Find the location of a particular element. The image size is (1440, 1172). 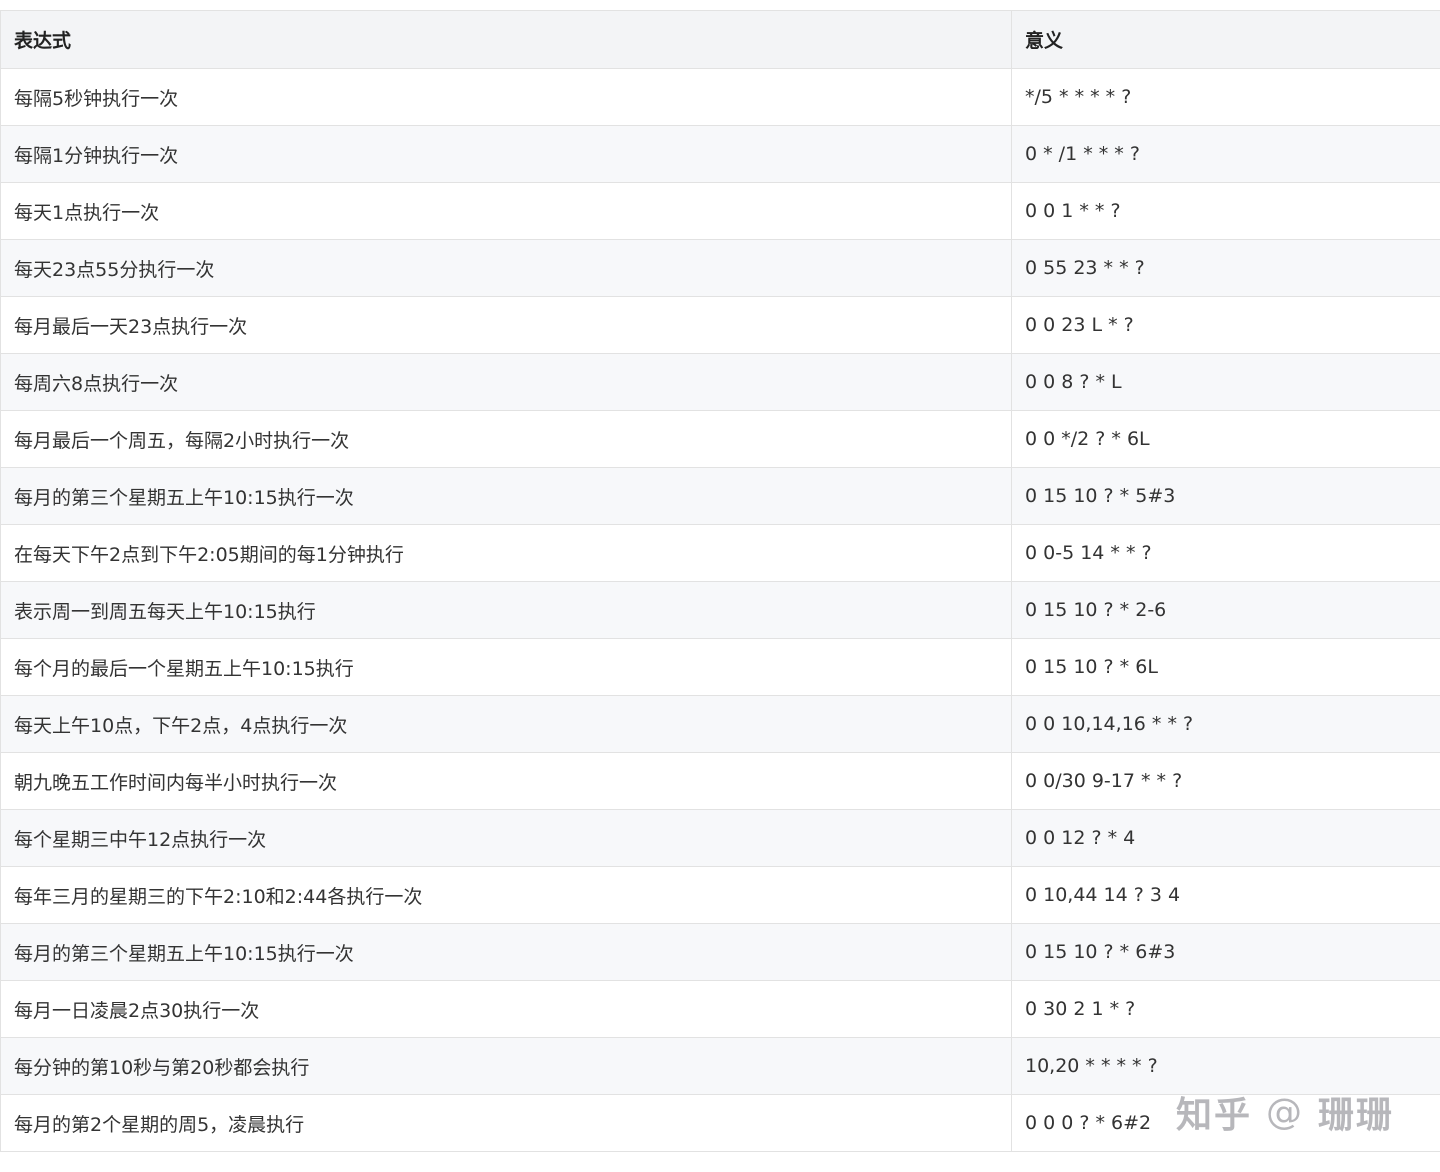

table-row: 朝九晚五工作时间内每半小时执行一次 0 0/30 9-17 * * ? is located at coordinates (720, 781).